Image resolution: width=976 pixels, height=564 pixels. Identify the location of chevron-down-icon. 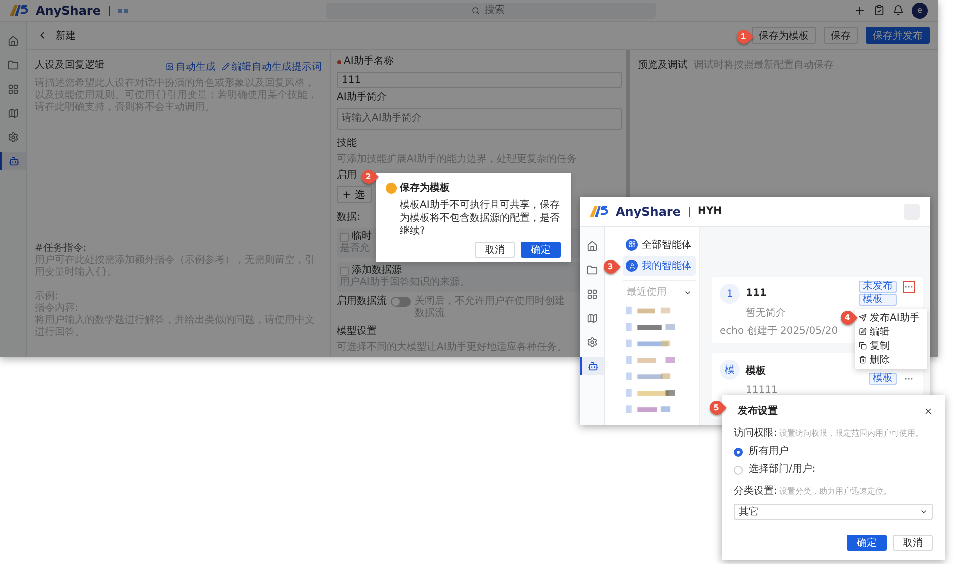
(924, 512).